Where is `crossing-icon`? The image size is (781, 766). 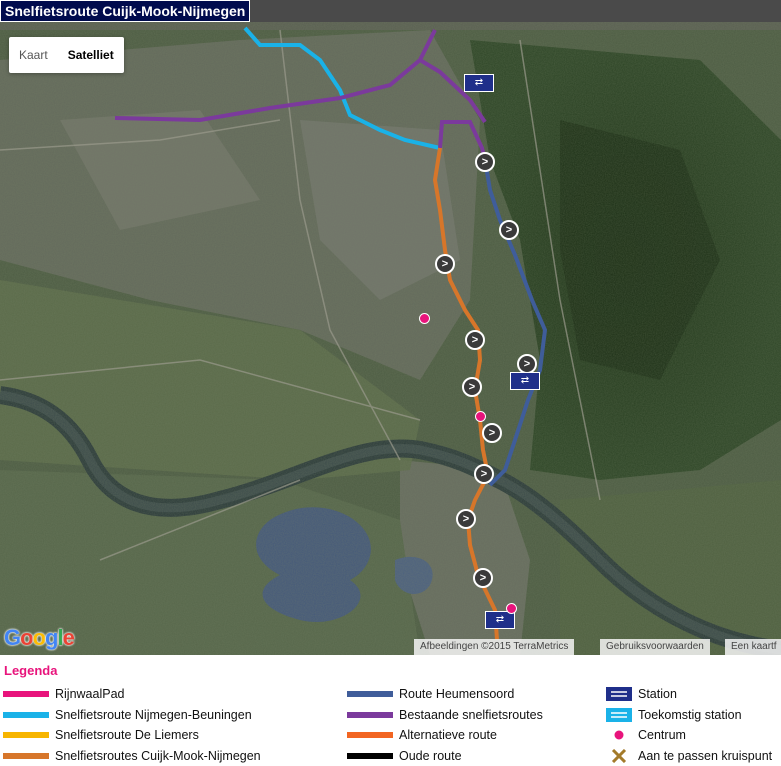
crossing-icon is located at coordinates (619, 756).